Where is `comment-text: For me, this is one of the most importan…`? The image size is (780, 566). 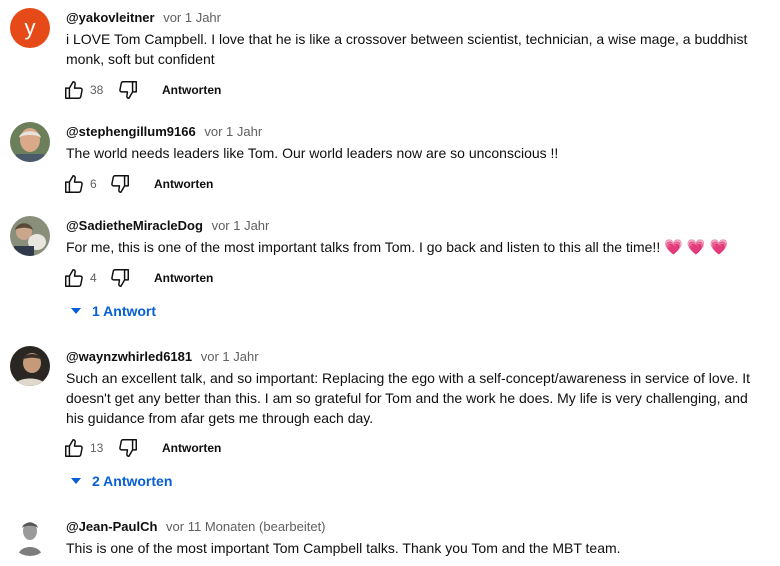 comment-text: For me, this is one of the most importan… is located at coordinates (416, 247).